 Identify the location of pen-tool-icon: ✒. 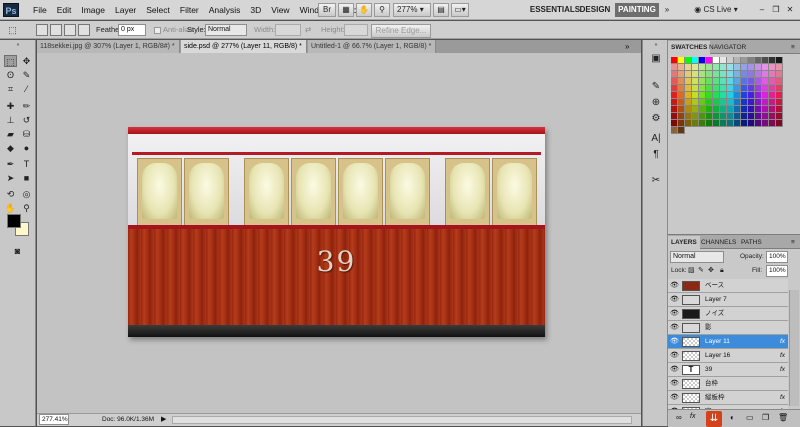
(10, 164).